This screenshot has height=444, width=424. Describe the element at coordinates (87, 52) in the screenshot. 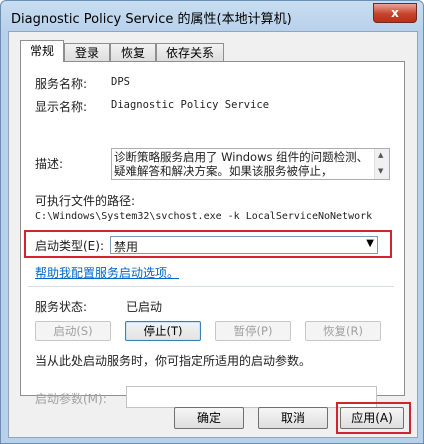

I see `tab-logon: 登录` at that location.